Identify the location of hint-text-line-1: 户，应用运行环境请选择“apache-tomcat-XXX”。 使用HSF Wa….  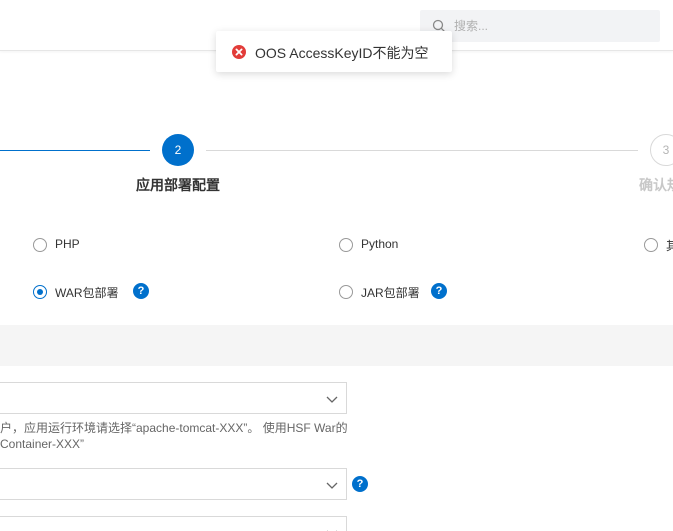
(174, 428).